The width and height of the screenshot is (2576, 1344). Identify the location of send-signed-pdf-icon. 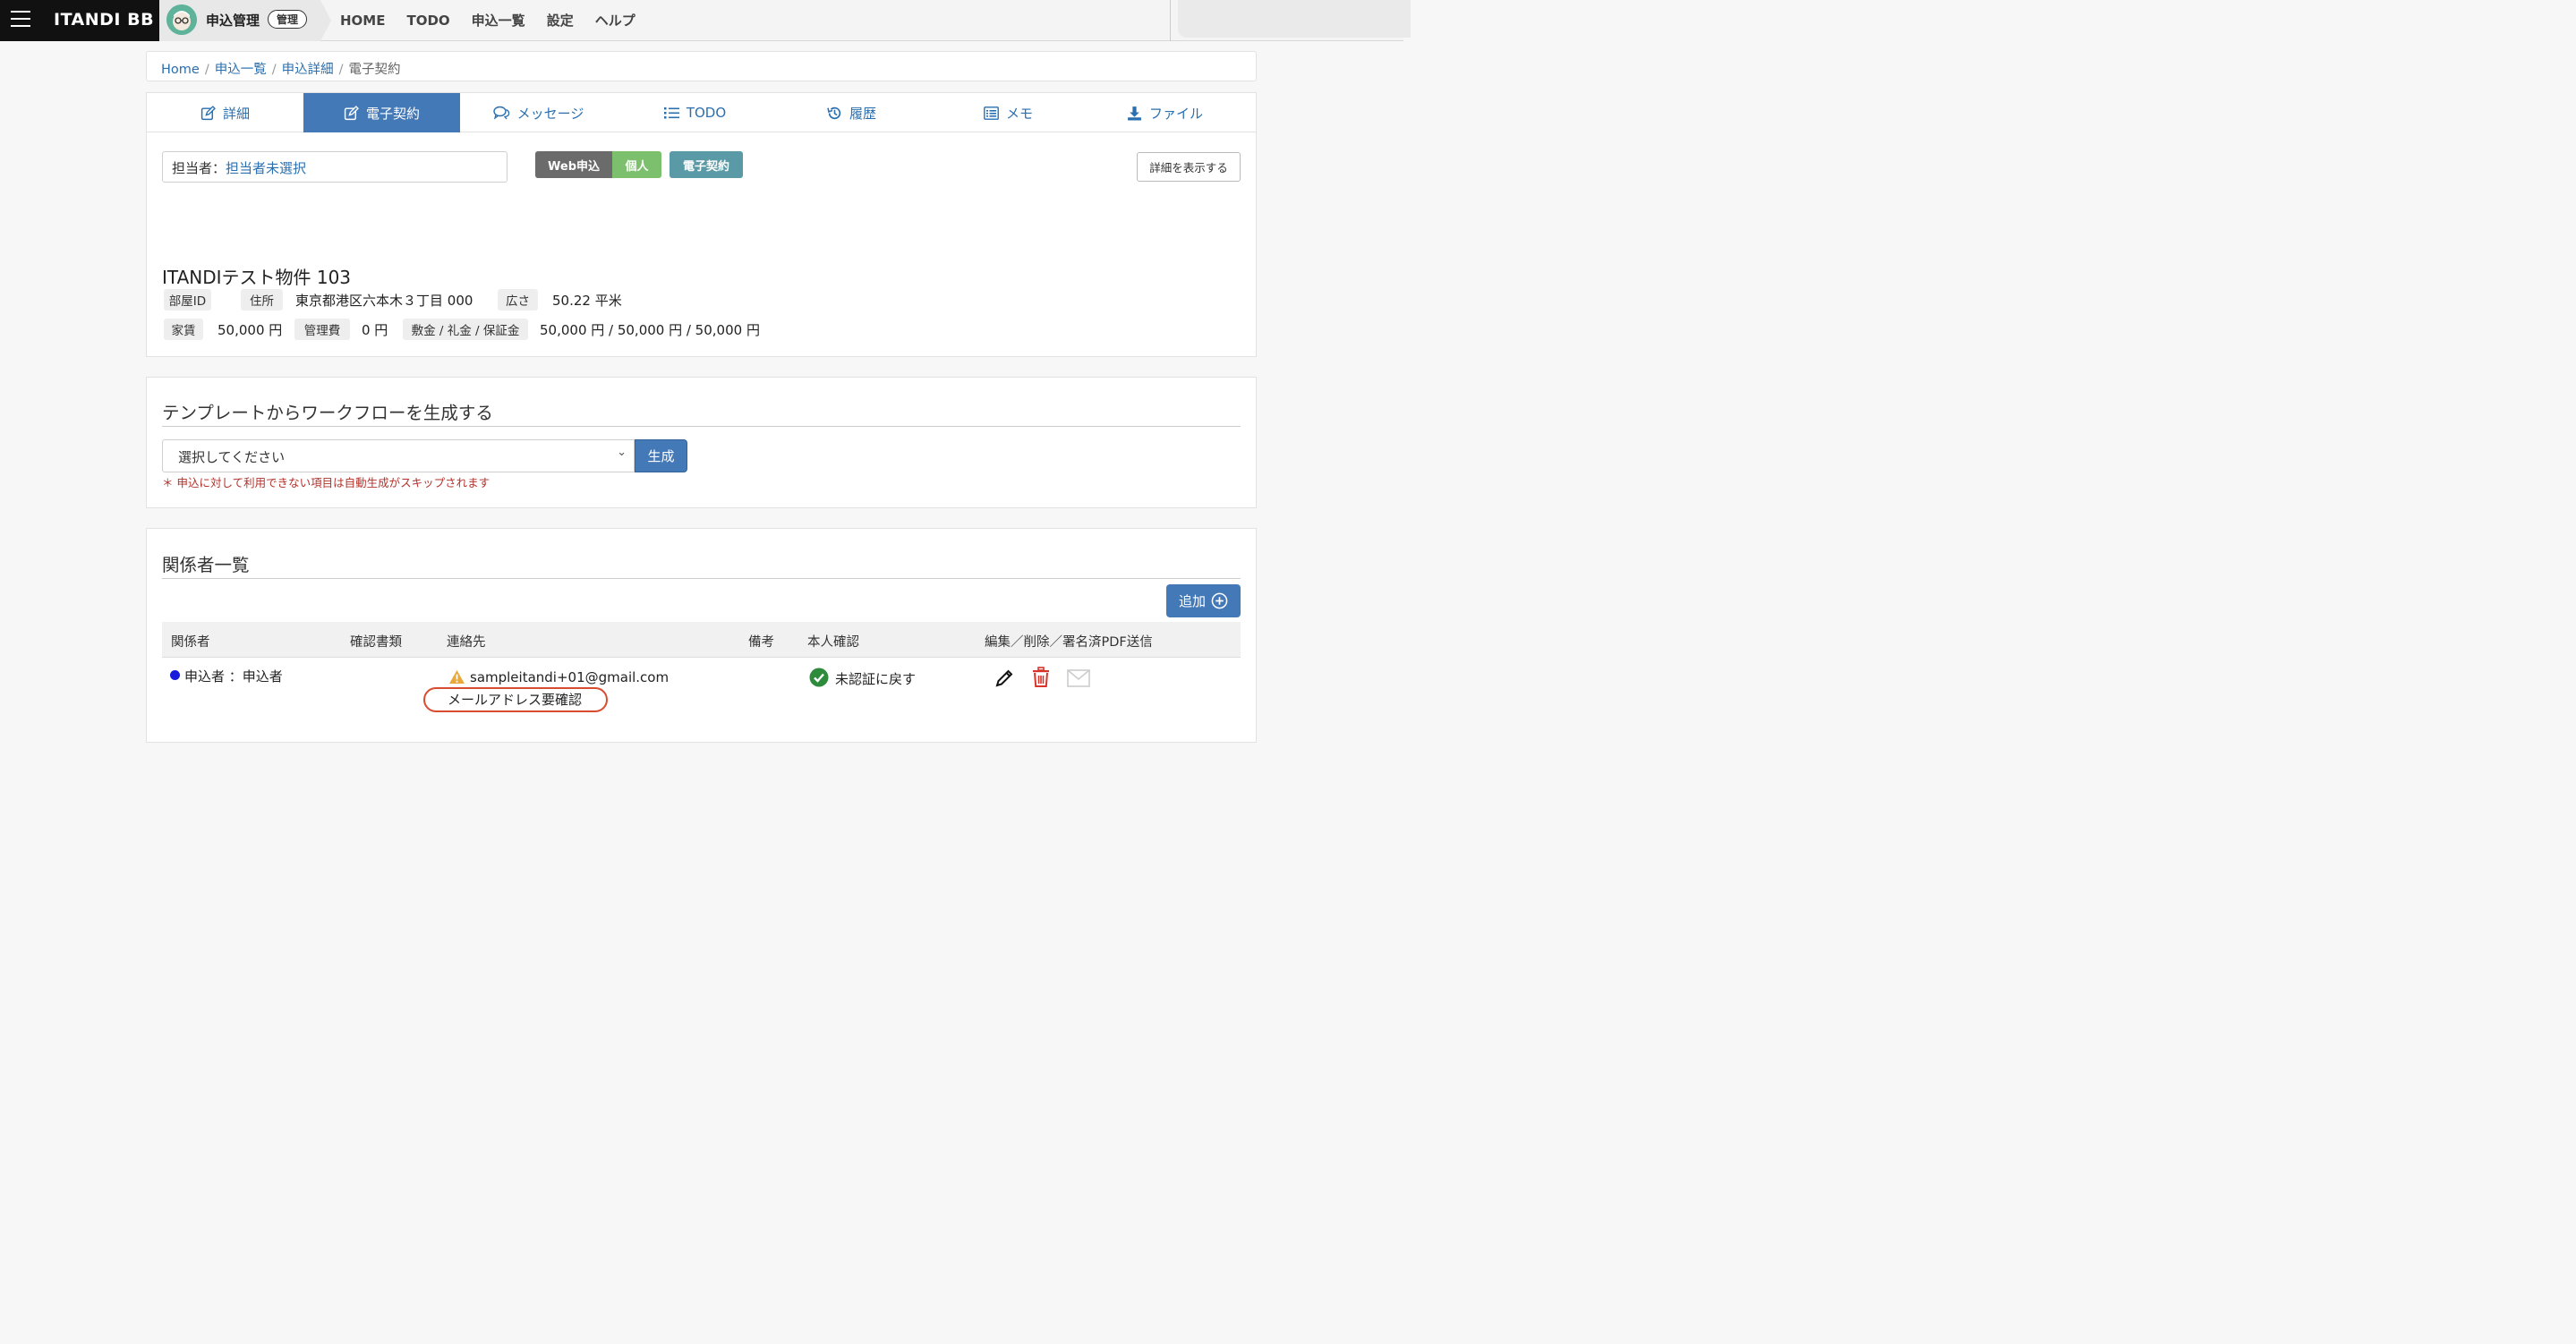
(1078, 678).